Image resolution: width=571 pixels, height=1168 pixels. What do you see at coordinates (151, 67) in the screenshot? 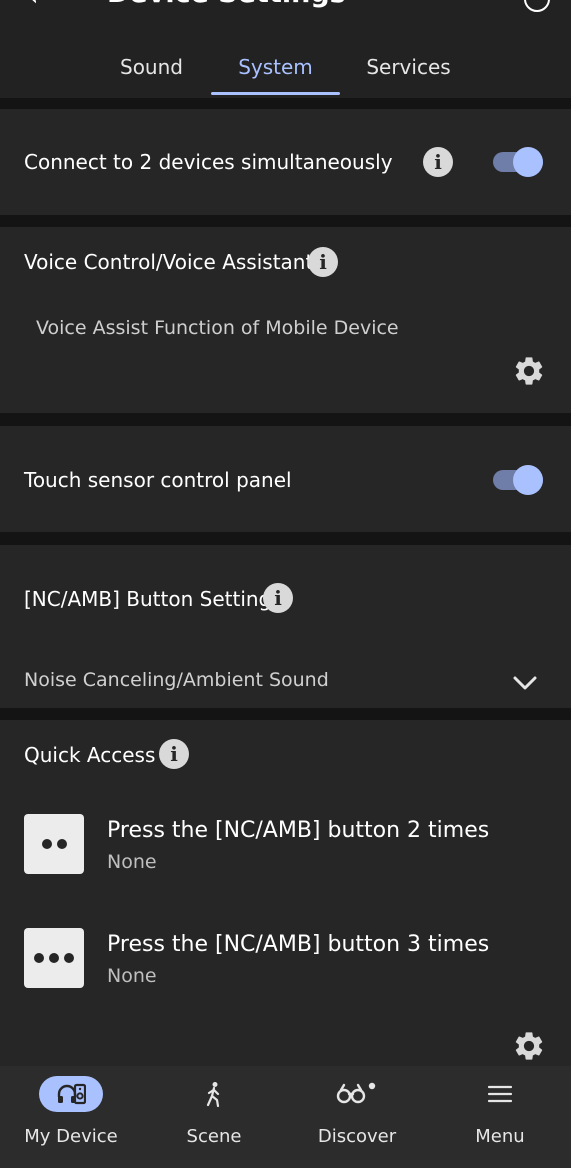
I see `tab-sound: Sound` at bounding box center [151, 67].